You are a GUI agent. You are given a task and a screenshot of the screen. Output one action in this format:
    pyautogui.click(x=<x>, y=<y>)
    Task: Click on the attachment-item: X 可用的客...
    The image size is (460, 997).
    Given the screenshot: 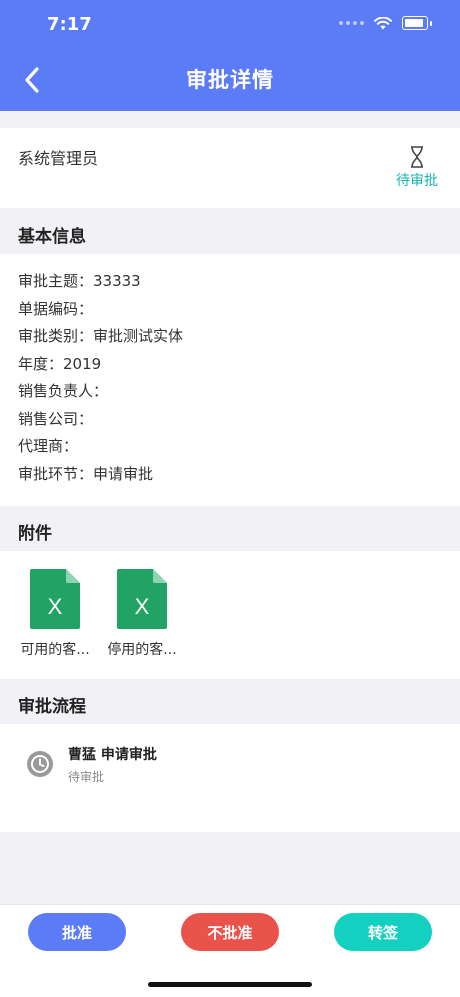 What is the action you would take?
    pyautogui.click(x=55, y=614)
    